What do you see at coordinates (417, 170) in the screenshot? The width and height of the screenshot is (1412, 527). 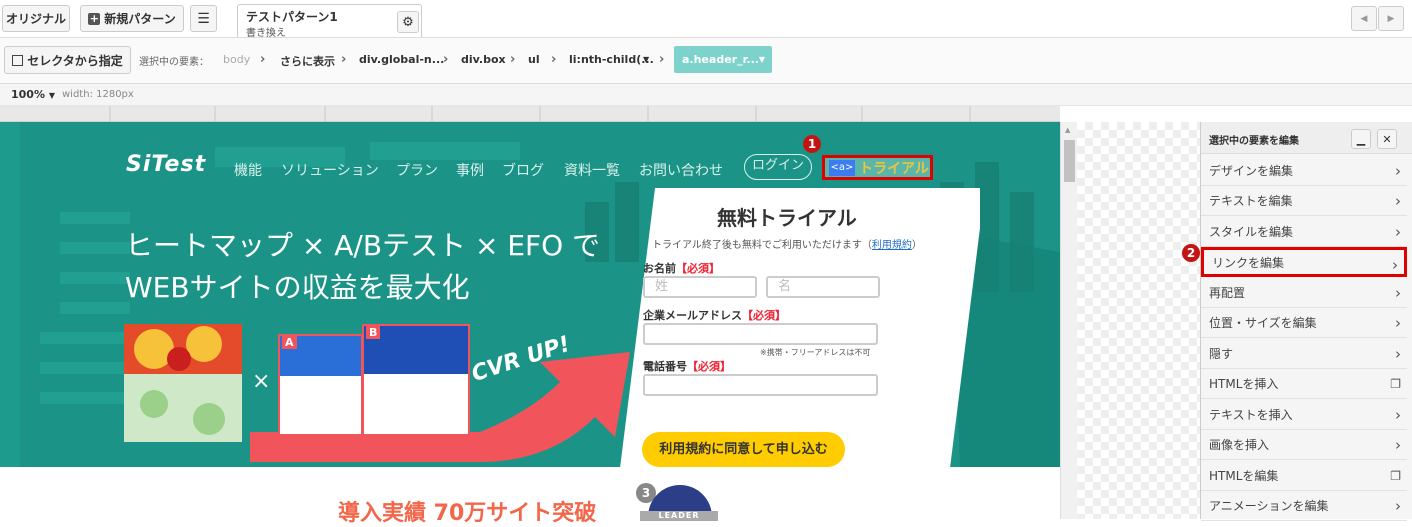 I see `nav-plans: プラン` at bounding box center [417, 170].